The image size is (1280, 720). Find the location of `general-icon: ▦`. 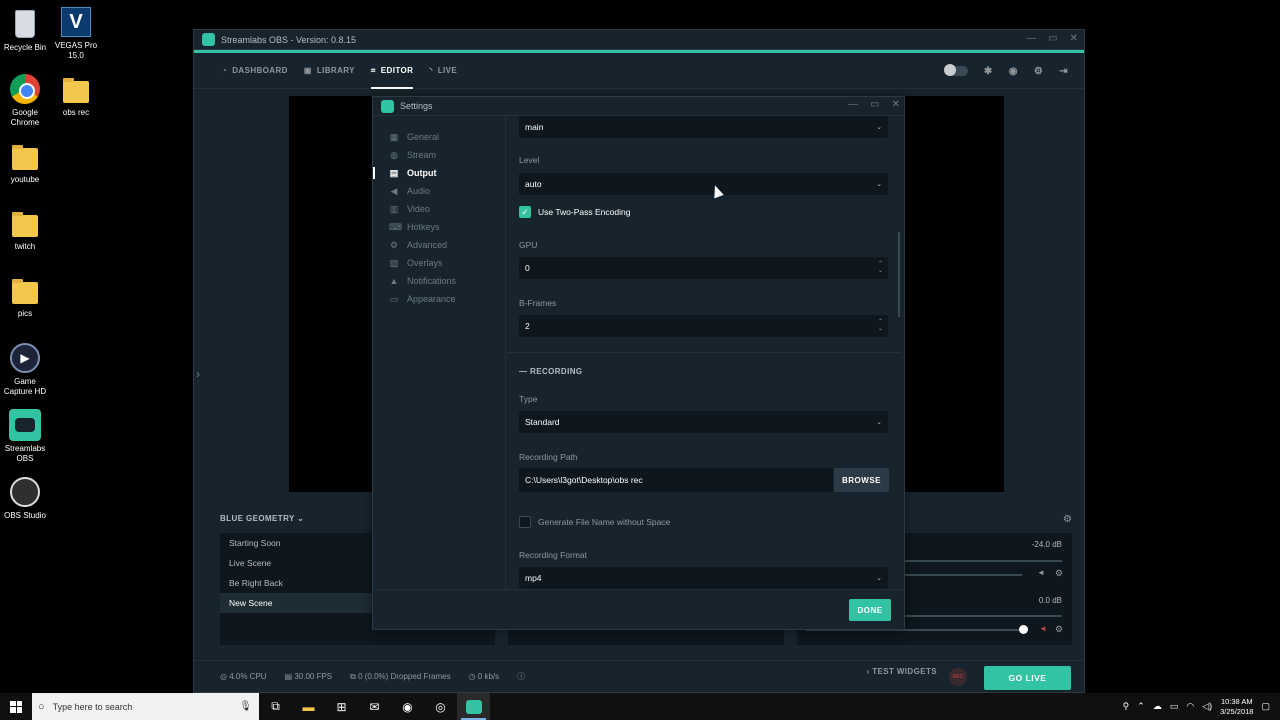

general-icon: ▦ is located at coordinates (394, 136).